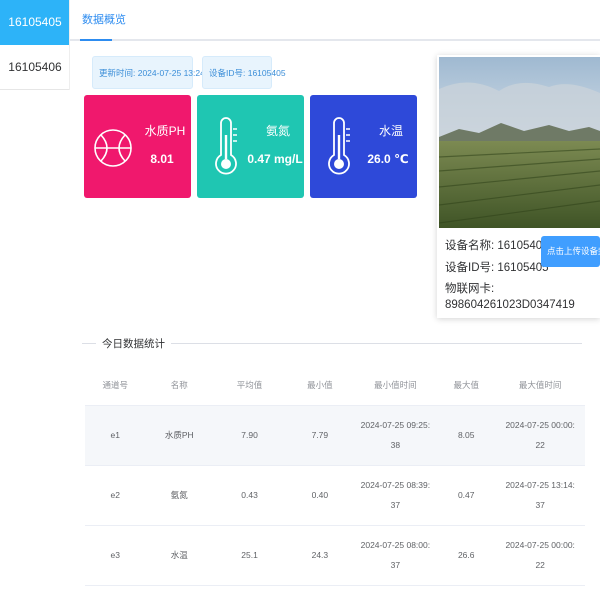 The width and height of the screenshot is (600, 600). Describe the element at coordinates (519, 142) in the screenshot. I see `device-cover-image` at that location.